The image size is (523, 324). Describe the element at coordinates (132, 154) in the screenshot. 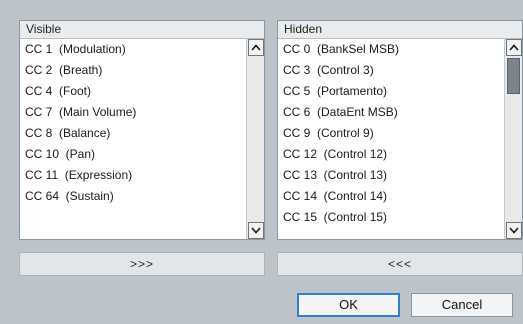

I see `list-item: CC 10 (Pan)` at that location.